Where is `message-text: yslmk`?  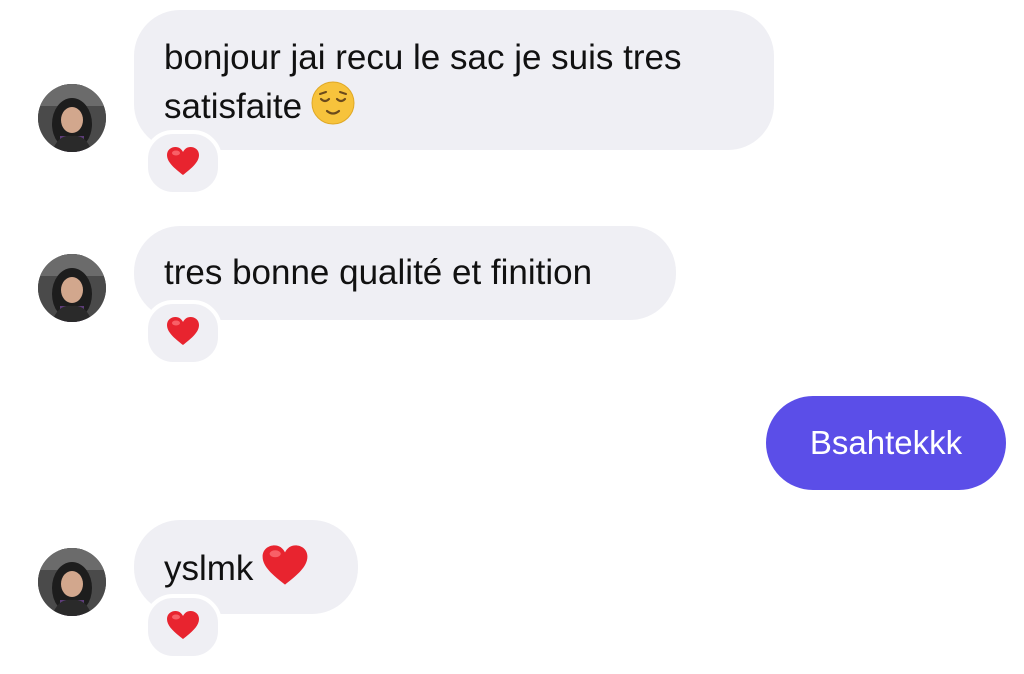
message-text: yslmk is located at coordinates (209, 568).